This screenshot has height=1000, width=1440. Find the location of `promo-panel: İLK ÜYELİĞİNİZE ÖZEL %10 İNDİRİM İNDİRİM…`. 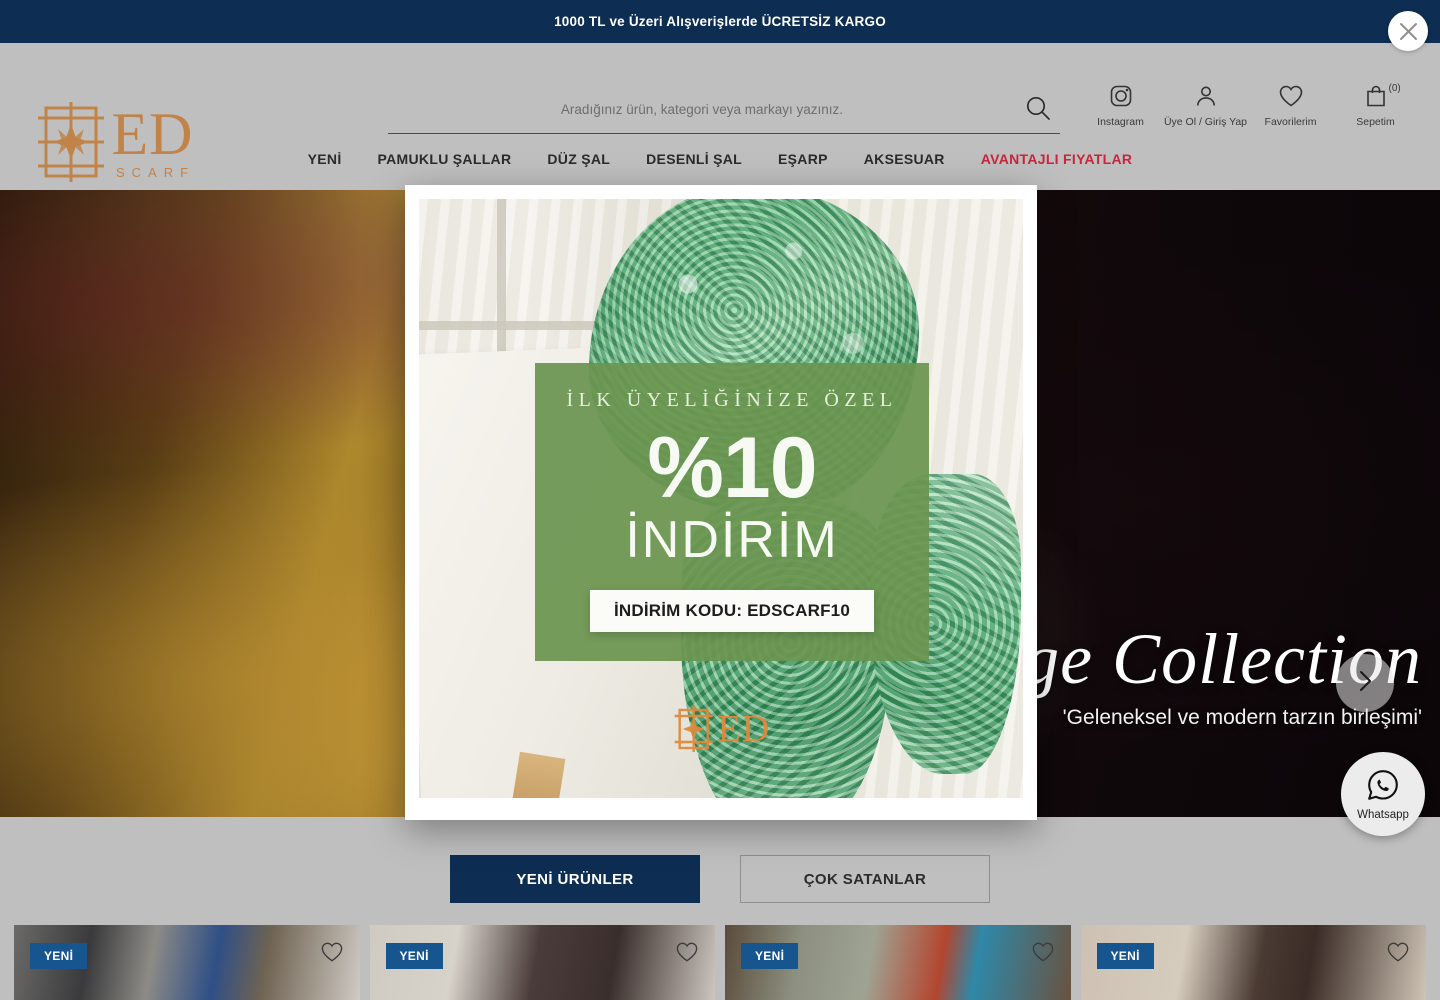

promo-panel: İLK ÜYELİĞİNİZE ÖZEL %10 İNDİRİM İNDİRİM… is located at coordinates (732, 512).